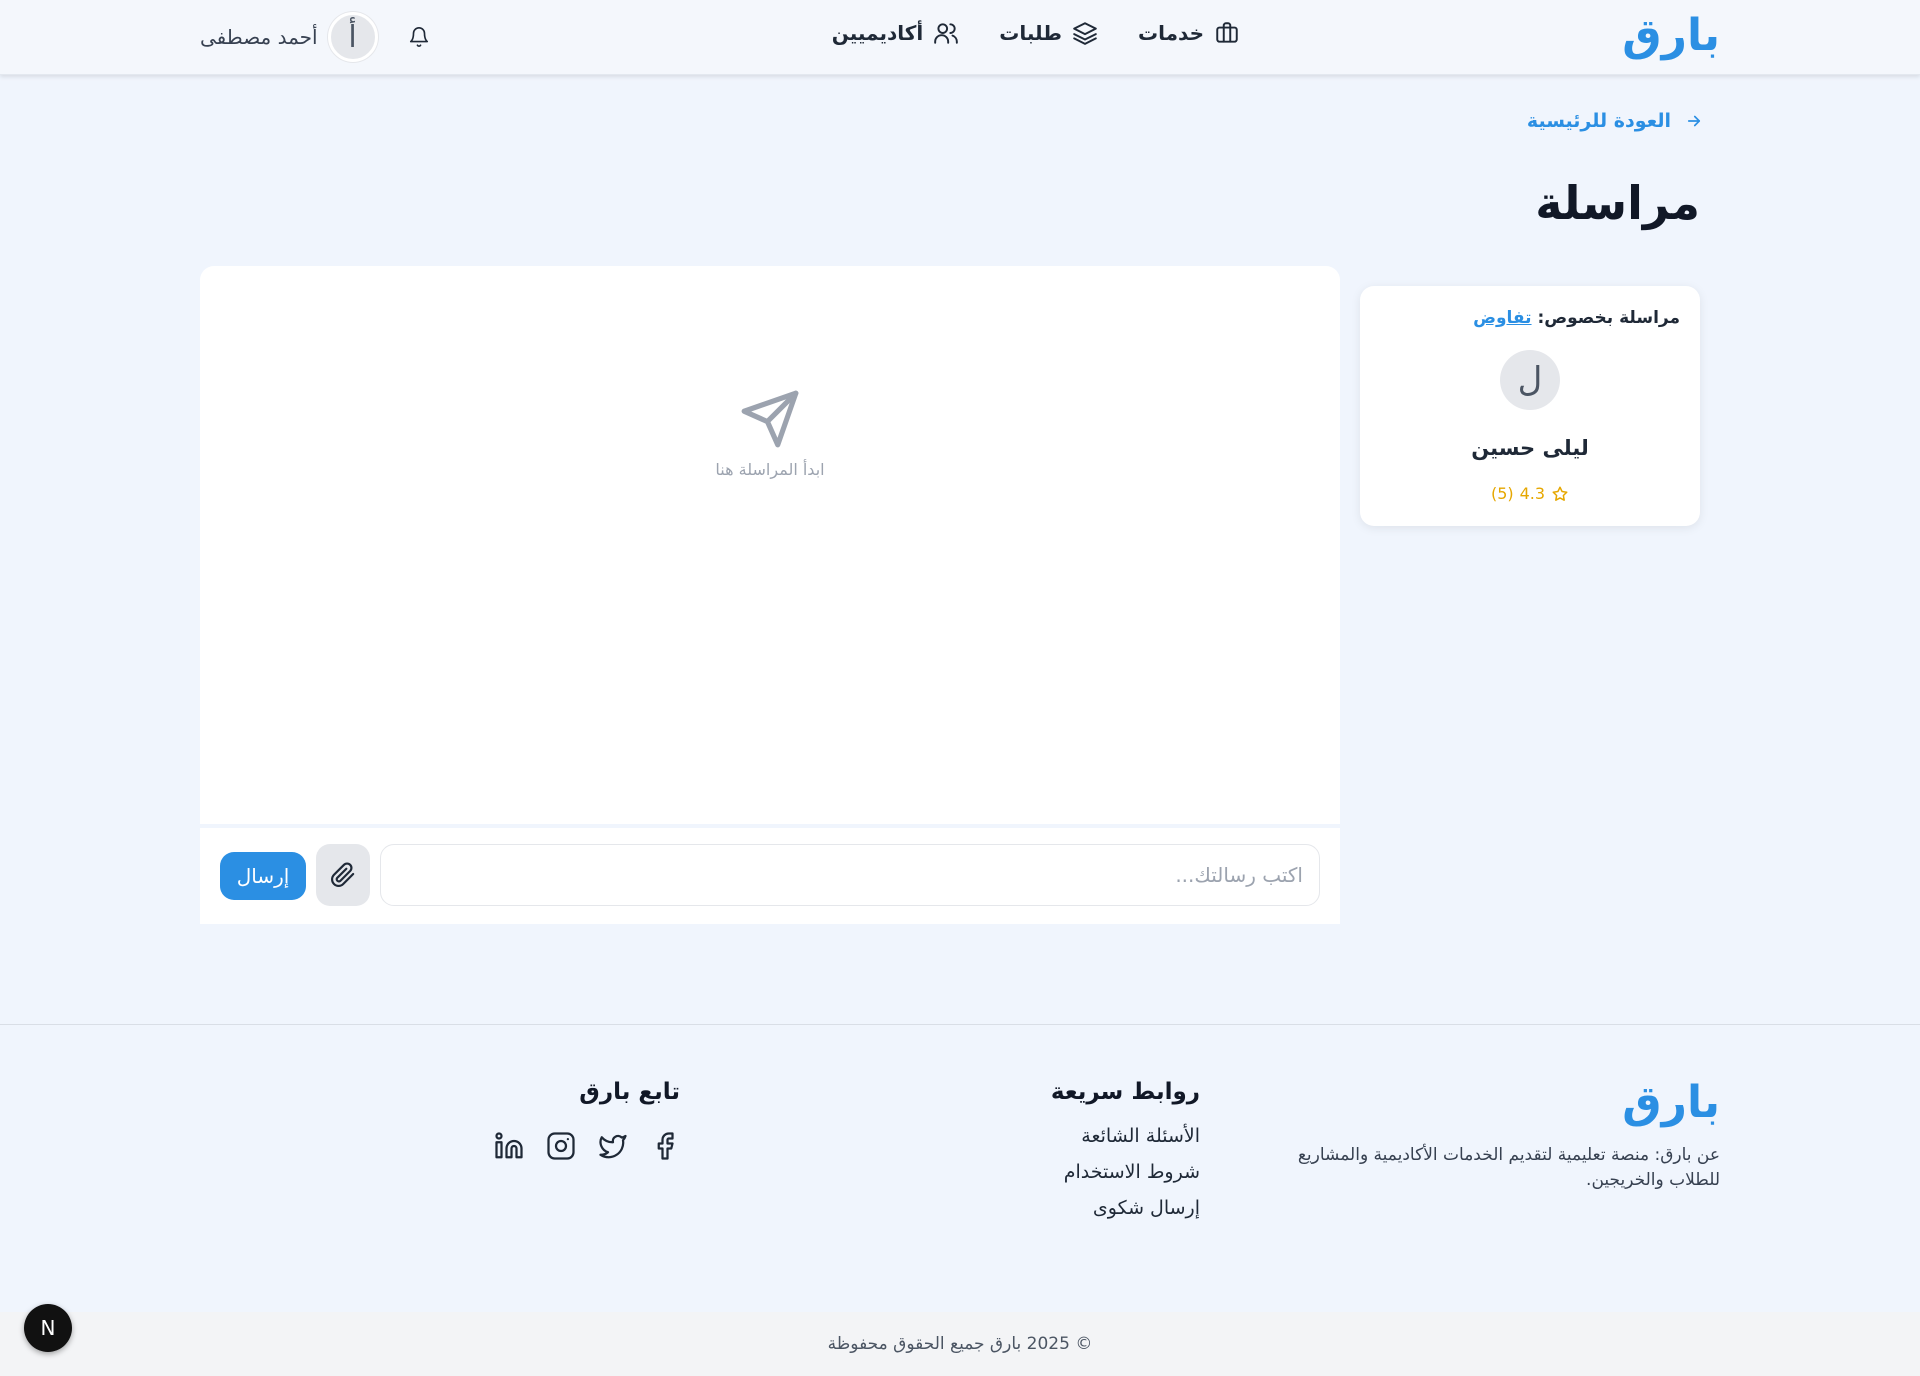  What do you see at coordinates (1132, 1136) in the screenshot?
I see `footer-link-faq: الأسئلة الشائعة` at bounding box center [1132, 1136].